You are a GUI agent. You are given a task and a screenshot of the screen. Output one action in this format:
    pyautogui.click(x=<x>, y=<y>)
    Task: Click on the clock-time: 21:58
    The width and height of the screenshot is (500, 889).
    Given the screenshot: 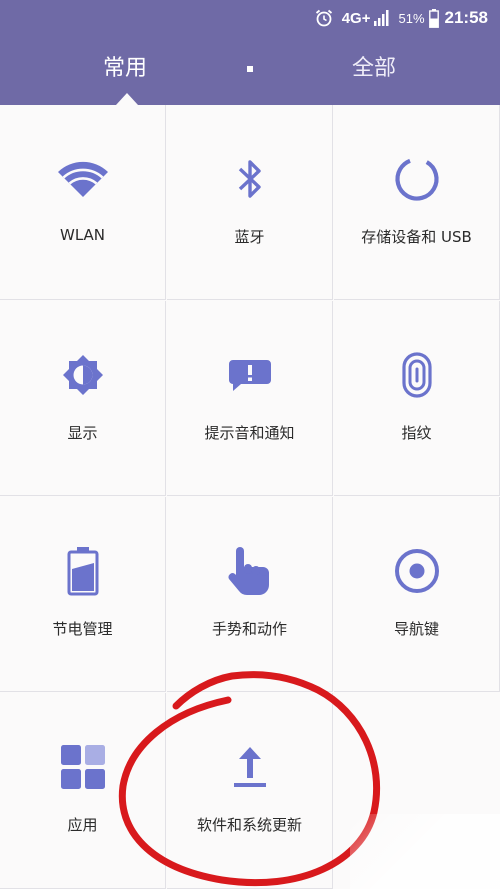 What is the action you would take?
    pyautogui.click(x=466, y=17)
    